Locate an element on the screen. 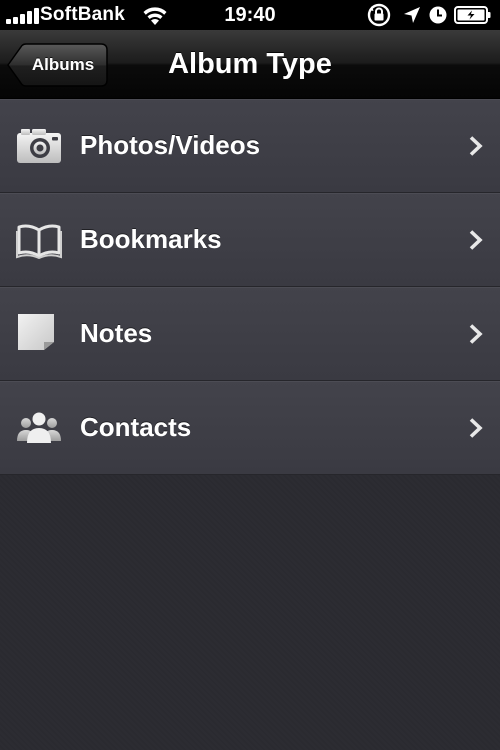 The image size is (500, 750). page-title: Album Type is located at coordinates (250, 64).